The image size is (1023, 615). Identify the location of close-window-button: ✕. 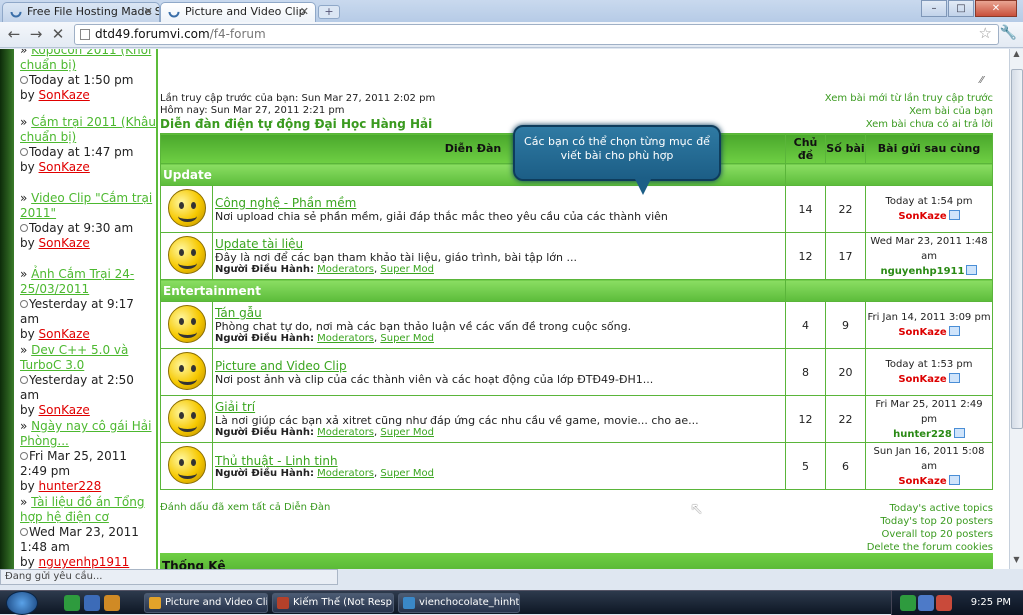
(996, 8).